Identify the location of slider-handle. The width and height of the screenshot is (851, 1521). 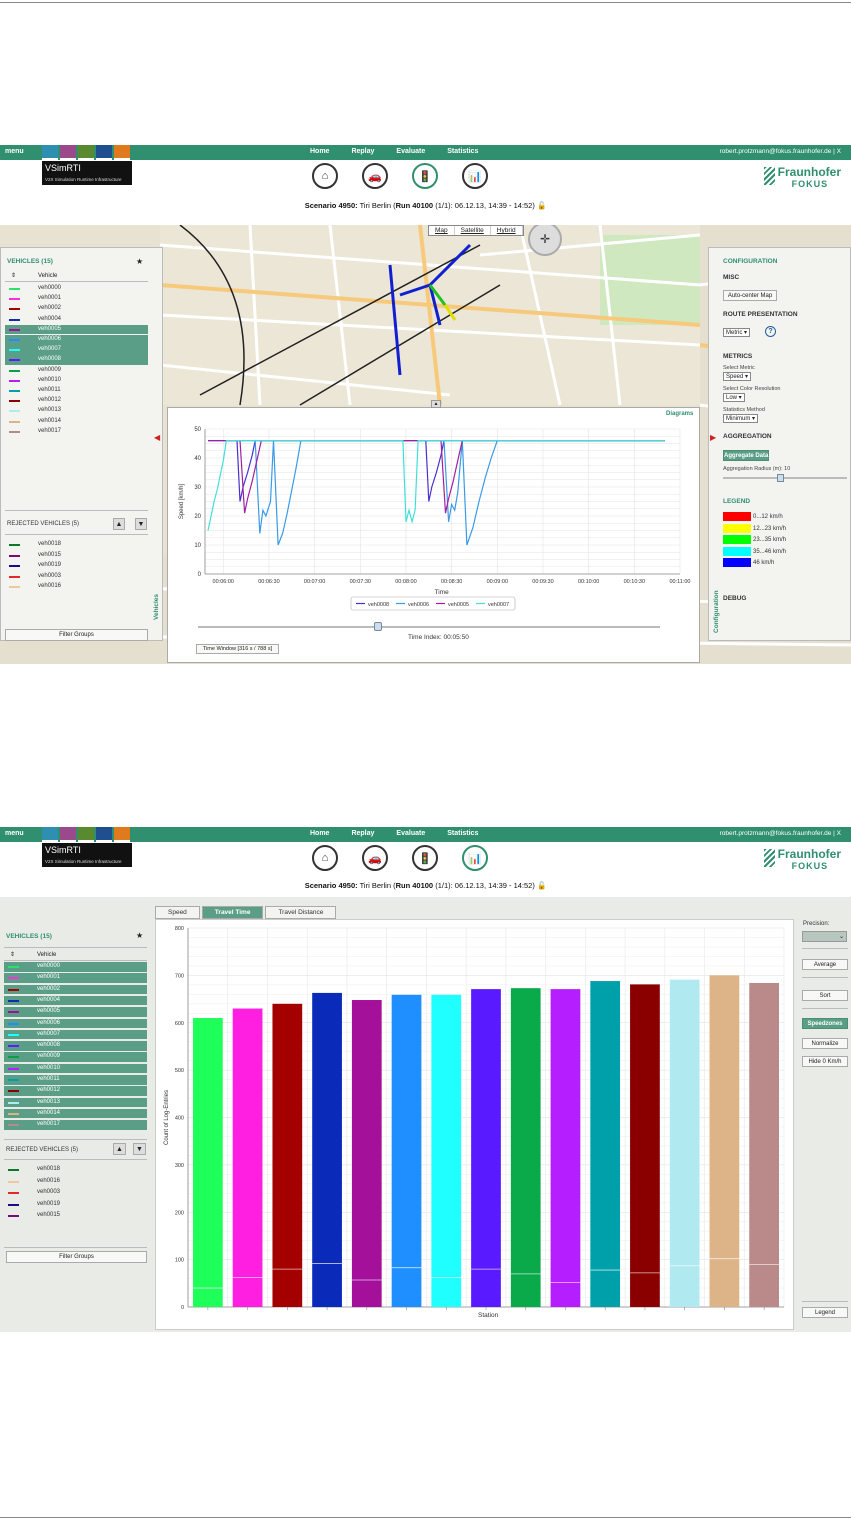
(780, 478).